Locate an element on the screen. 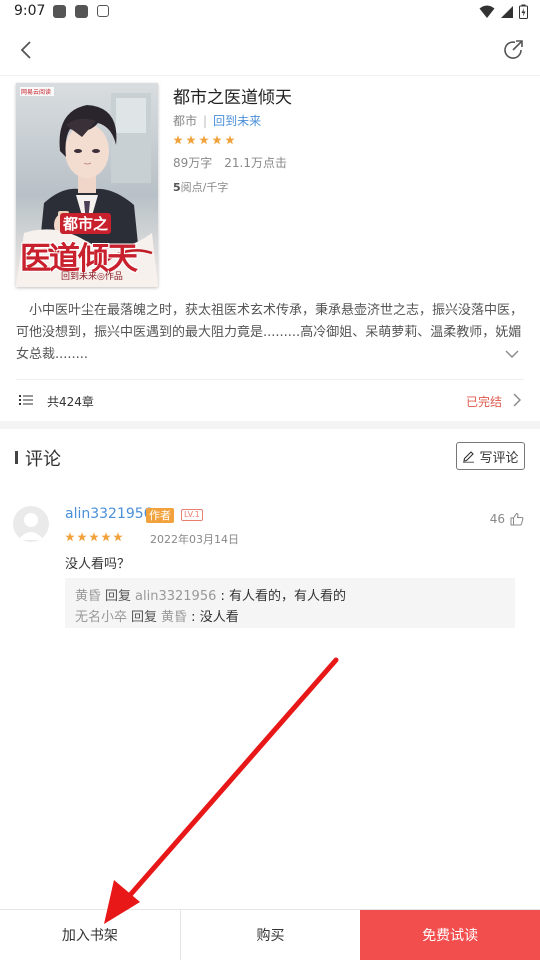 Image resolution: width=540 pixels, height=960 pixels. word-count: 89万字 is located at coordinates (193, 163).